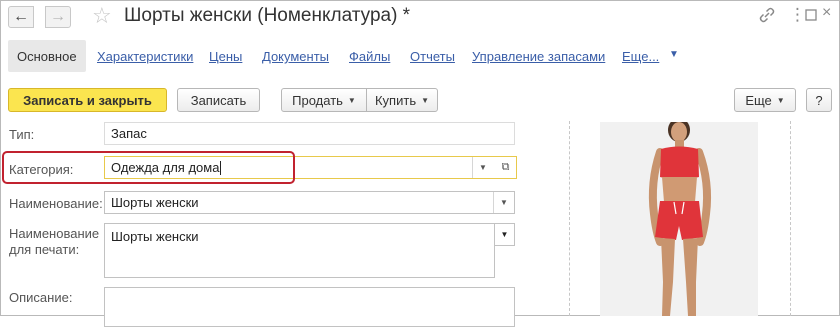  I want to click on link-icon, so click(767, 17).